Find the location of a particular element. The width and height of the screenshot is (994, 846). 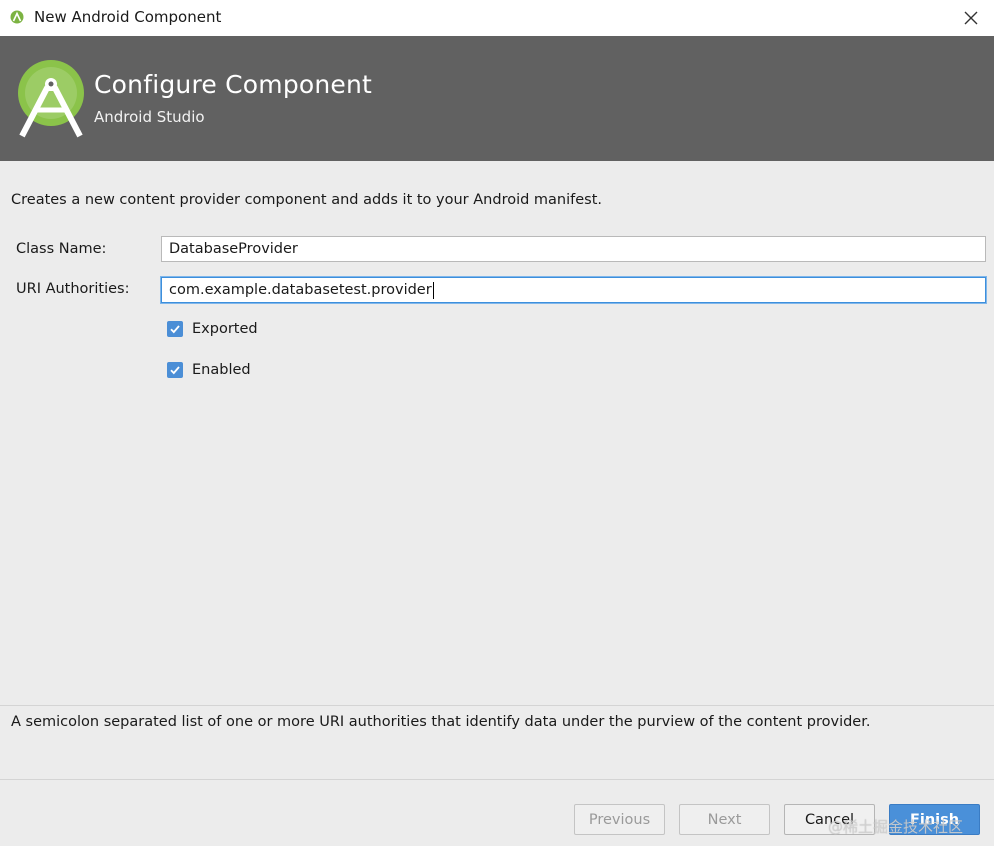

close-icon is located at coordinates (971, 18).